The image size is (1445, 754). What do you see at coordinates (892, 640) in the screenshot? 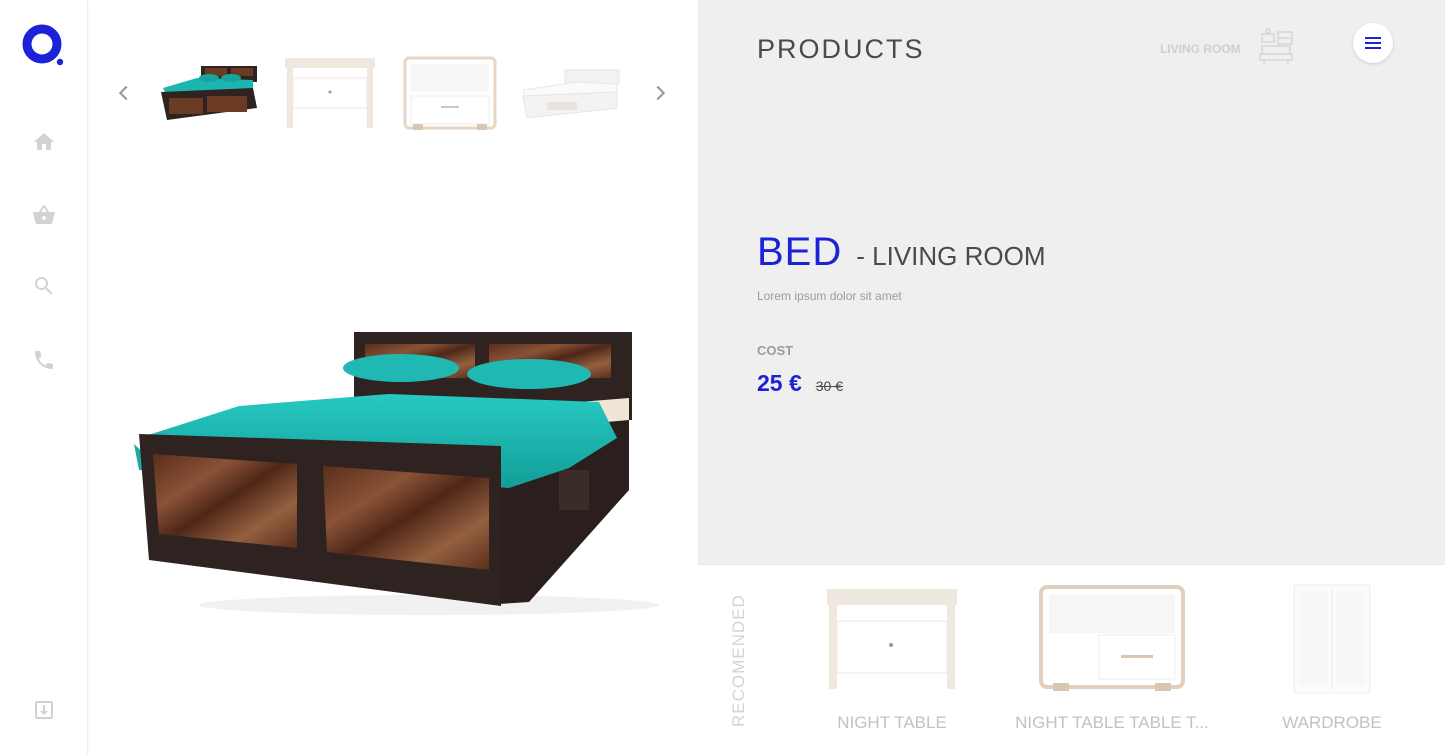
I see `night-table-image` at bounding box center [892, 640].